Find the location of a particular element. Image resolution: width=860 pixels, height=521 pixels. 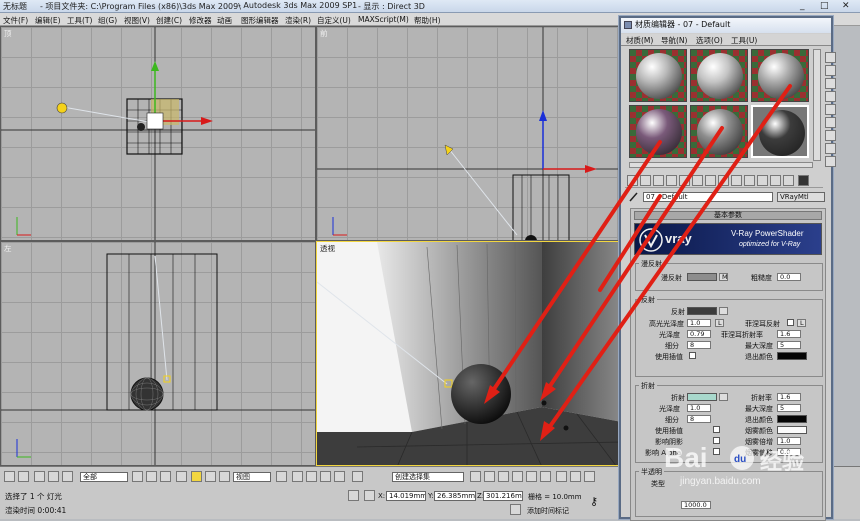

named-selection-set: 创建选择集 is located at coordinates (428, 477).